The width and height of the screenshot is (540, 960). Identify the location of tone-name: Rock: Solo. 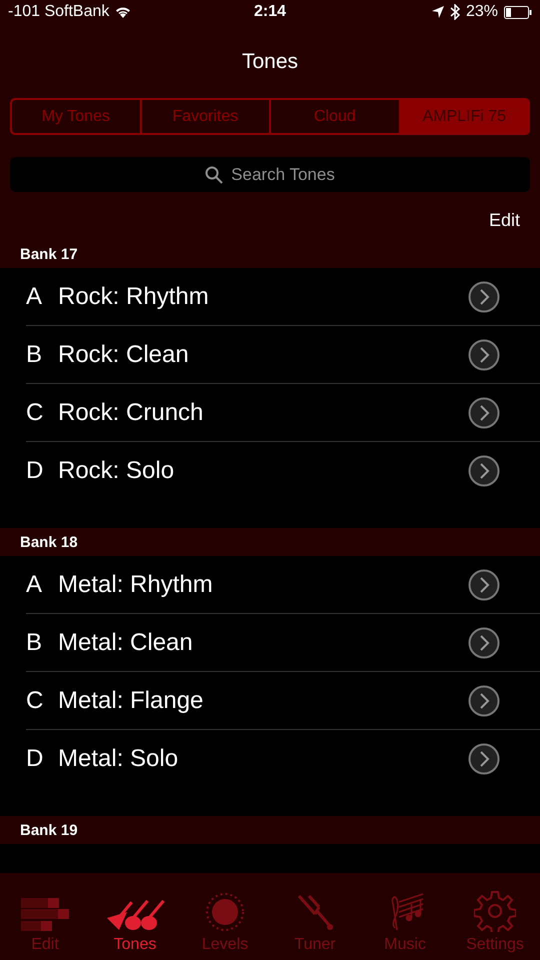
(117, 470).